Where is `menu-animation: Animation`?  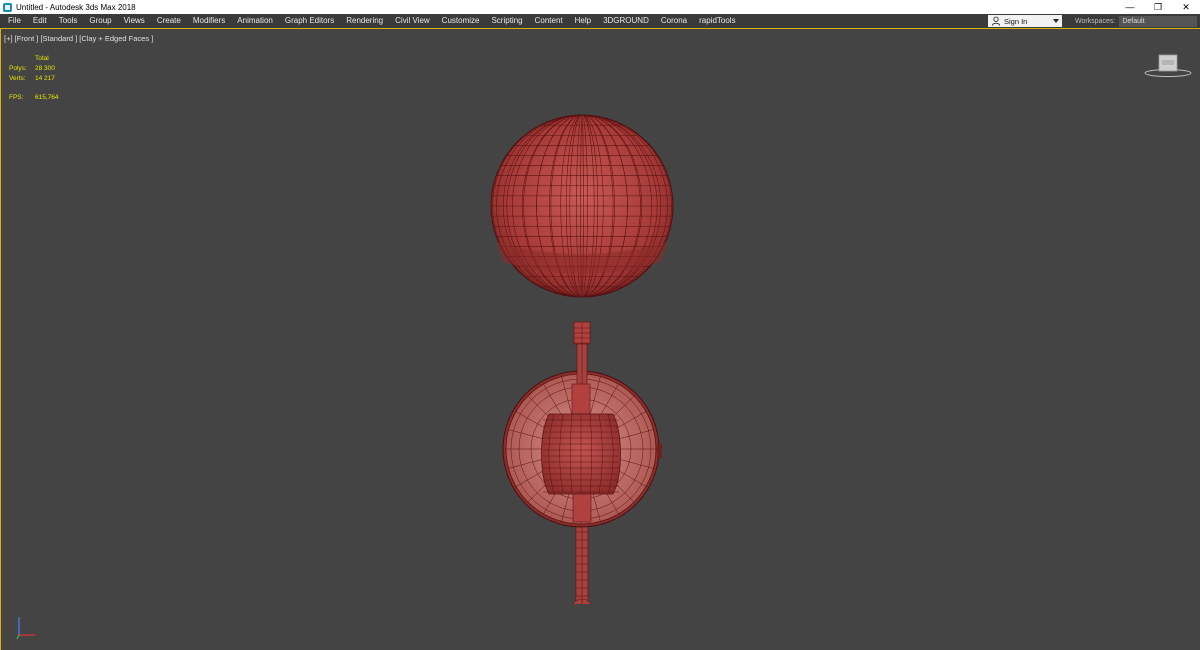
menu-animation: Animation is located at coordinates (255, 21).